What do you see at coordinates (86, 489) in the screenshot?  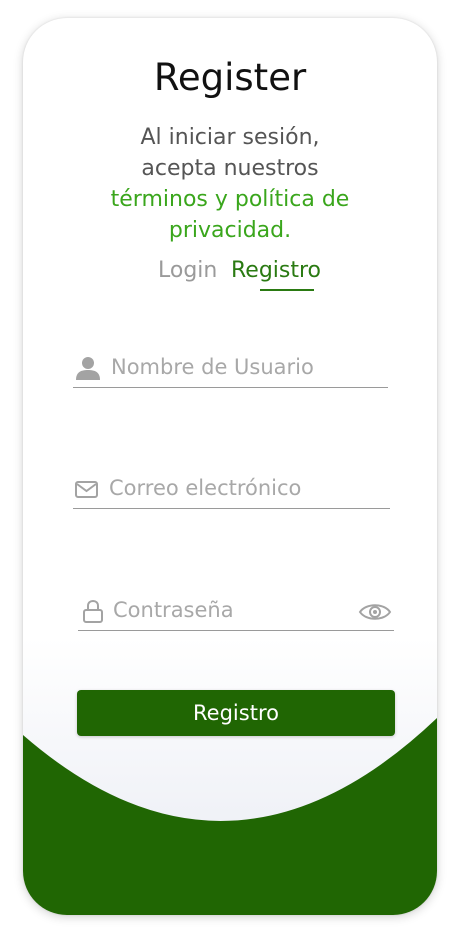 I see `mail-icon` at bounding box center [86, 489].